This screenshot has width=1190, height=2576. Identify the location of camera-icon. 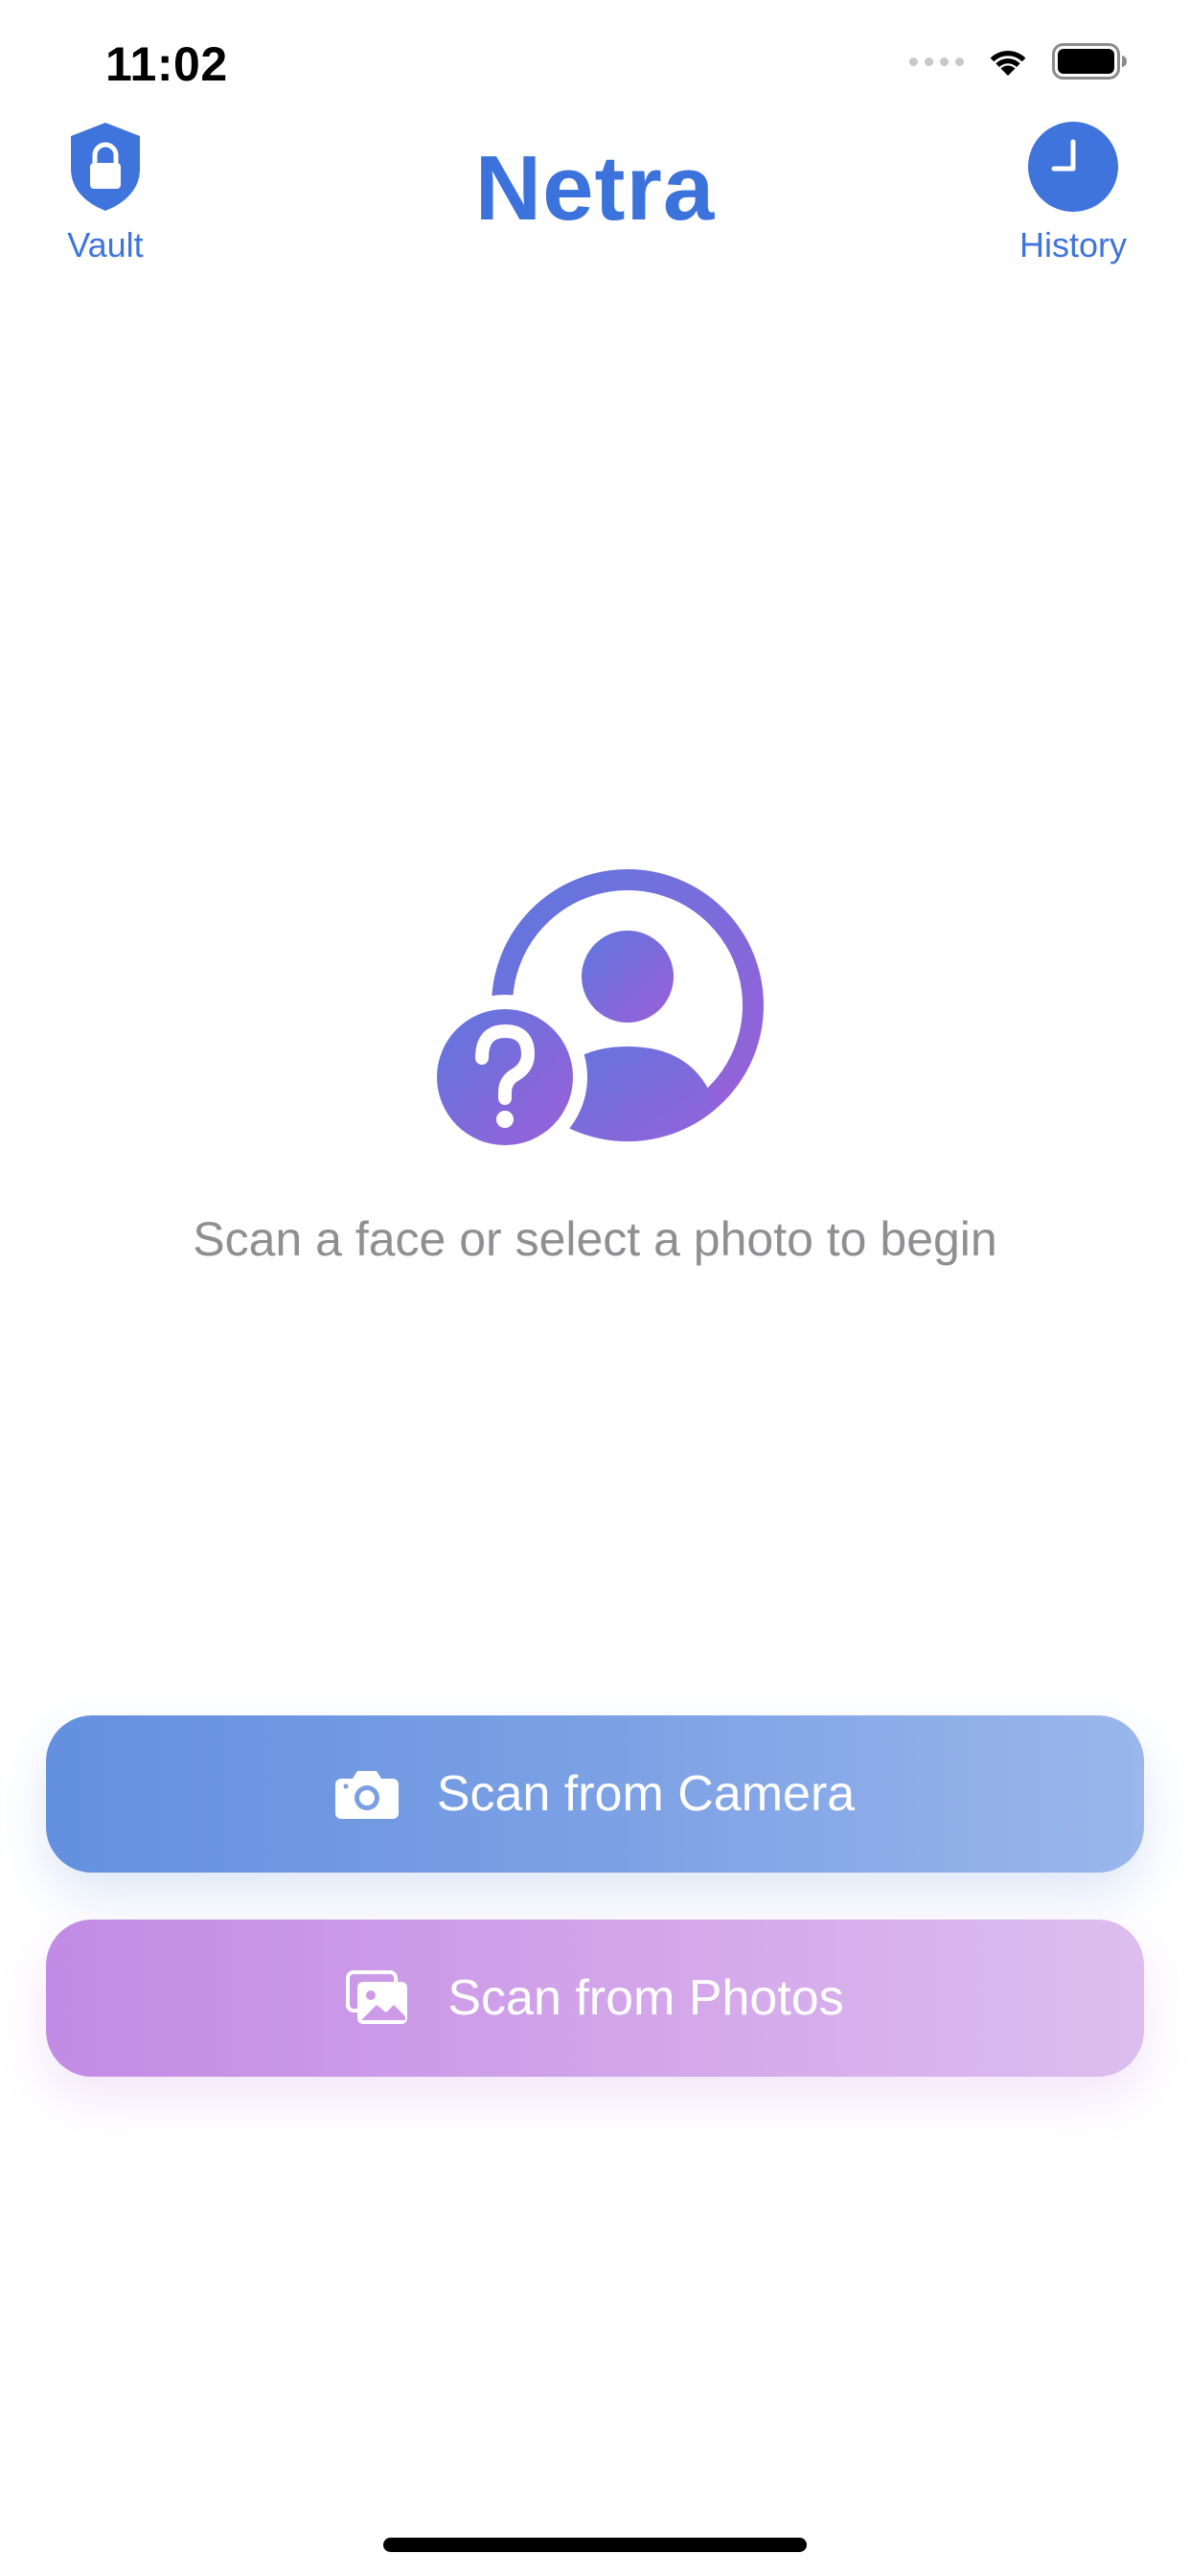
(366, 1794).